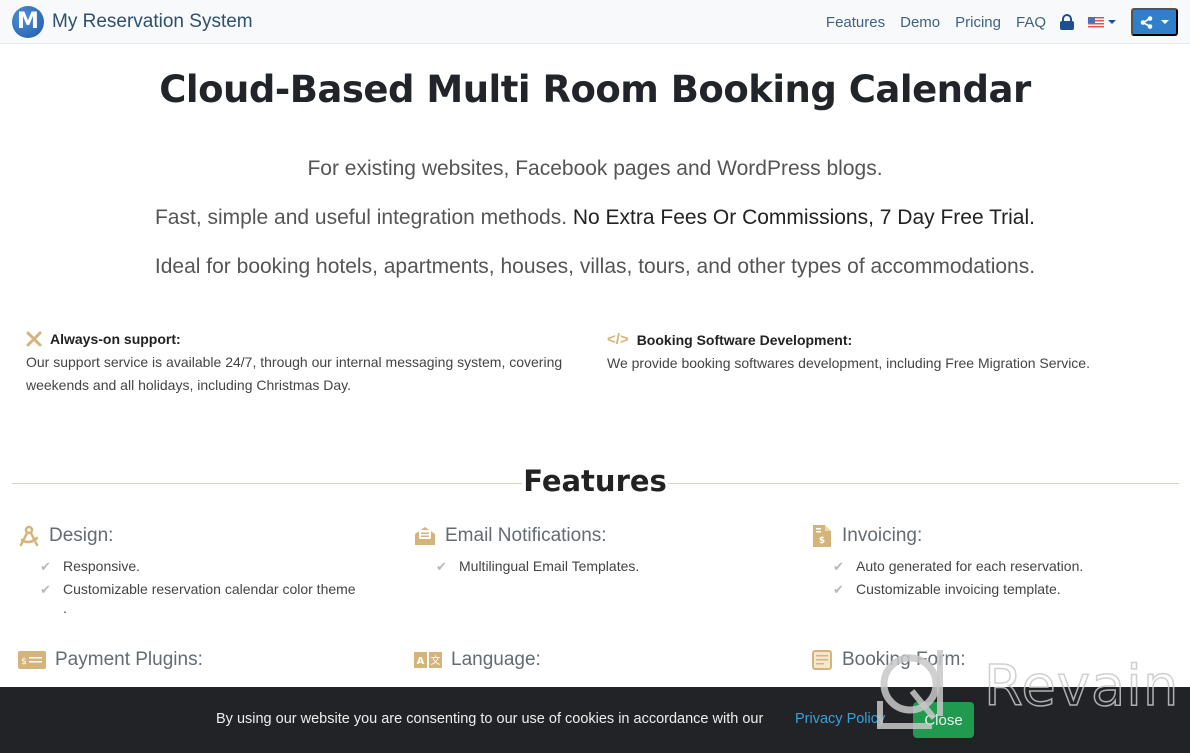 The width and height of the screenshot is (1190, 753). I want to click on list-item: ✔ Customizable invoicing template., so click(1011, 589).